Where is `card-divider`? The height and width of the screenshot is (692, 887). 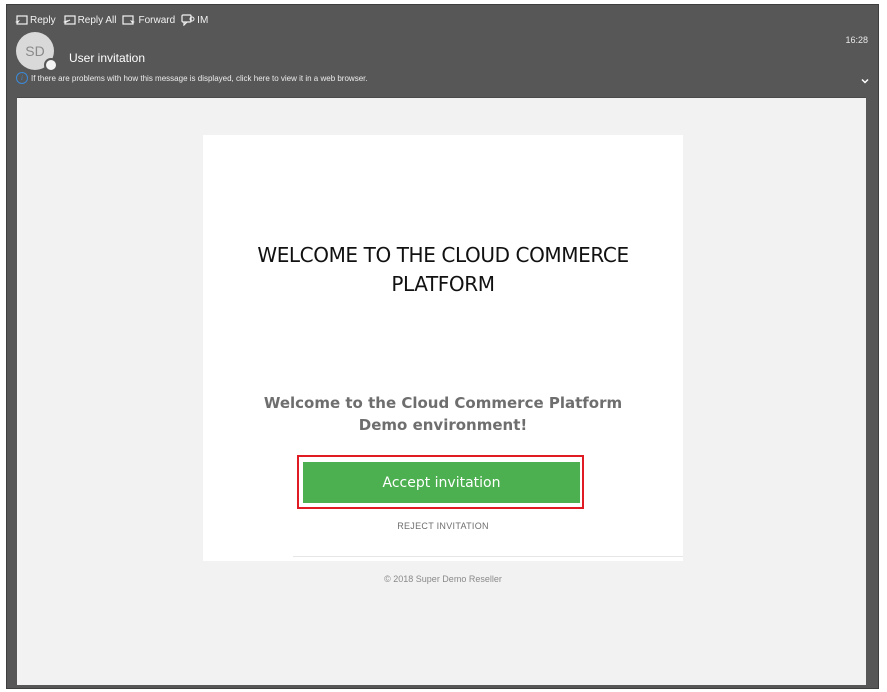
card-divider is located at coordinates (488, 556).